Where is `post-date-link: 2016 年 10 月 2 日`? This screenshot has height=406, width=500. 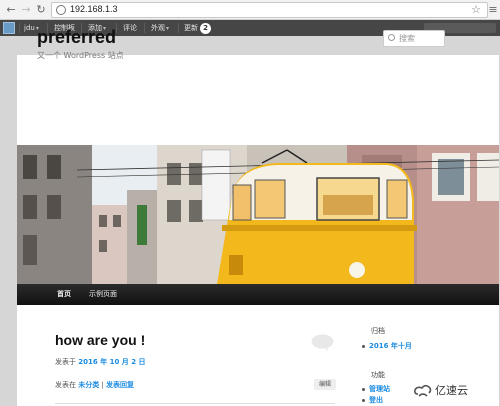 post-date-link: 2016 年 10 月 2 日 is located at coordinates (111, 362).